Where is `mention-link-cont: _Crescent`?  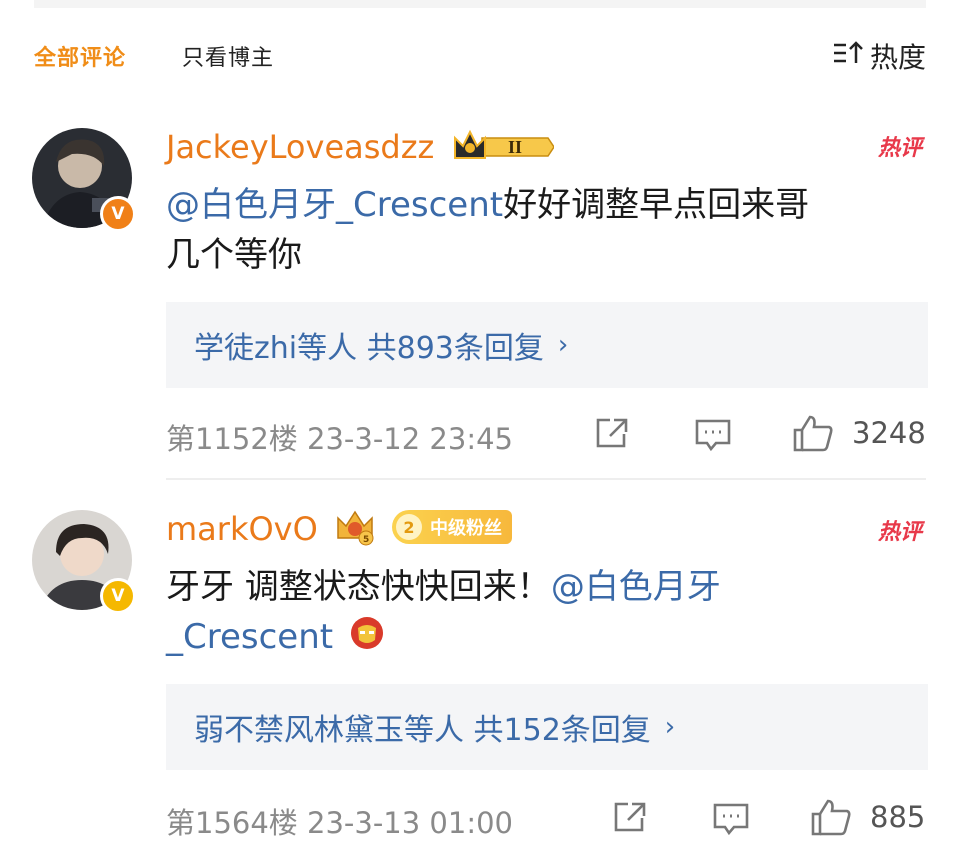 mention-link-cont: _Crescent is located at coordinates (249, 637).